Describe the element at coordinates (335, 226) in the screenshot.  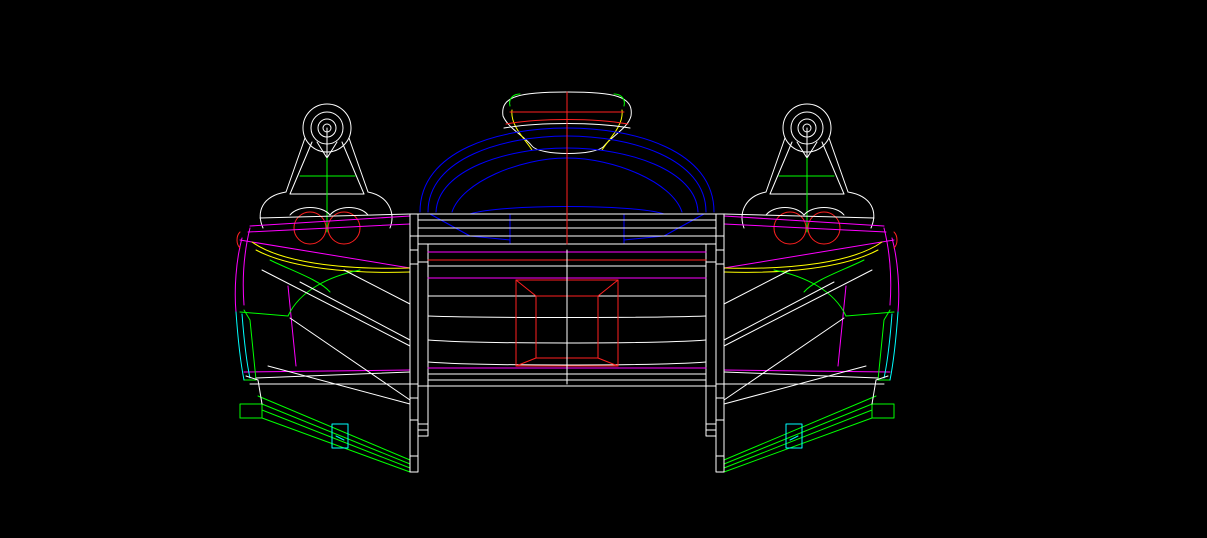
I see `left-headlights` at that location.